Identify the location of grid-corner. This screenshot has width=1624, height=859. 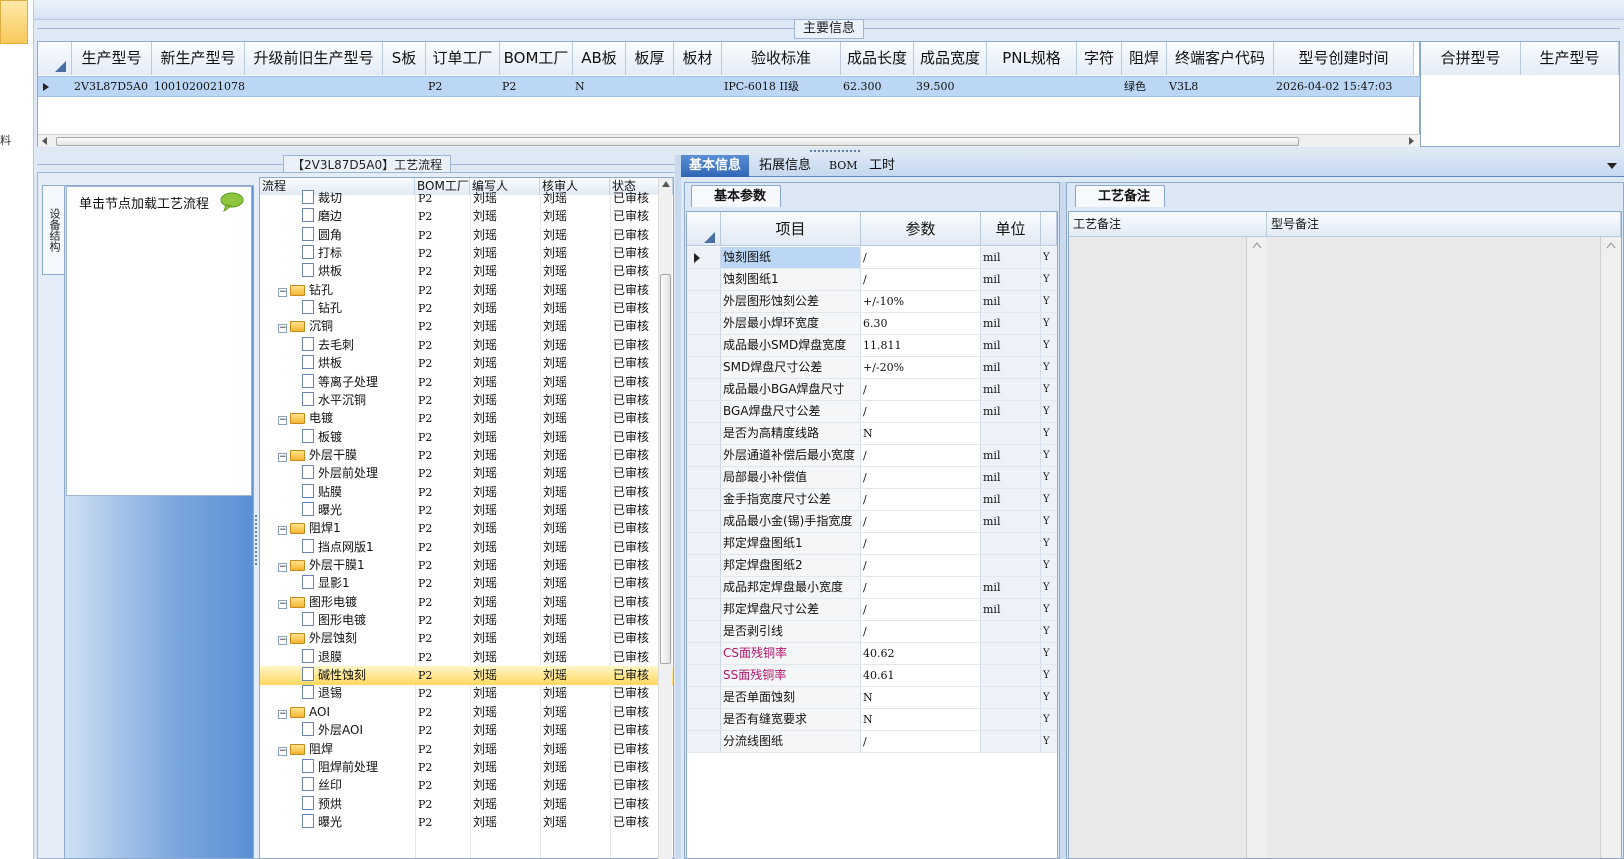
(55, 58).